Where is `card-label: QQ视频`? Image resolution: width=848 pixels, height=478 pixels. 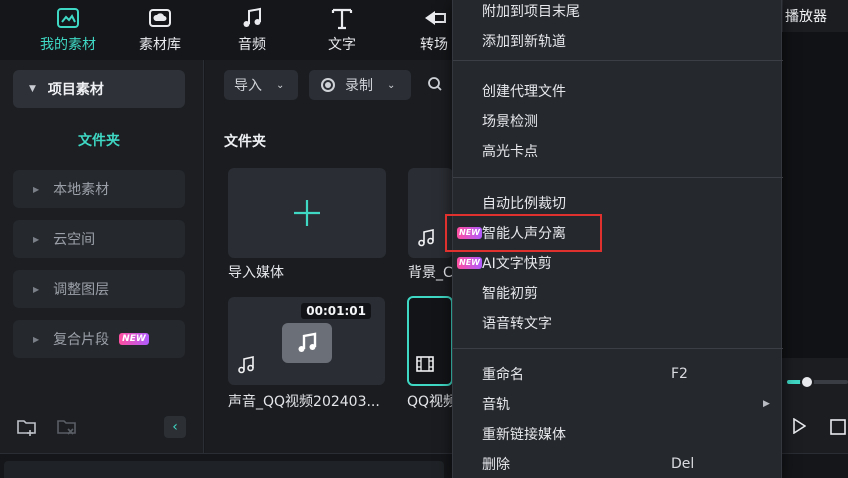
card-label: QQ视频 is located at coordinates (430, 402).